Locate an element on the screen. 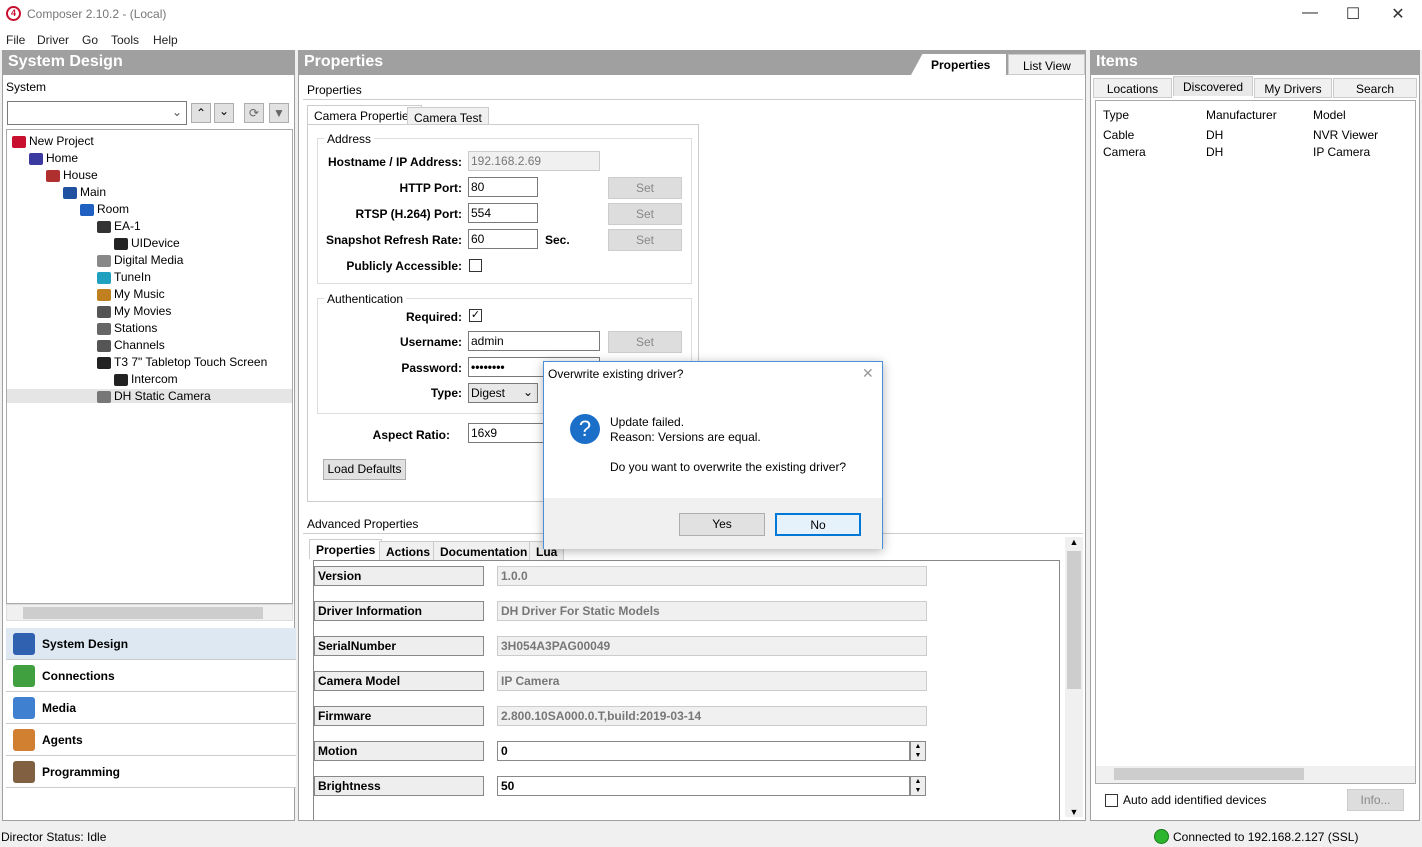 Image resolution: width=1422 pixels, height=847 pixels. app-logo-icon: 4 is located at coordinates (13, 13).